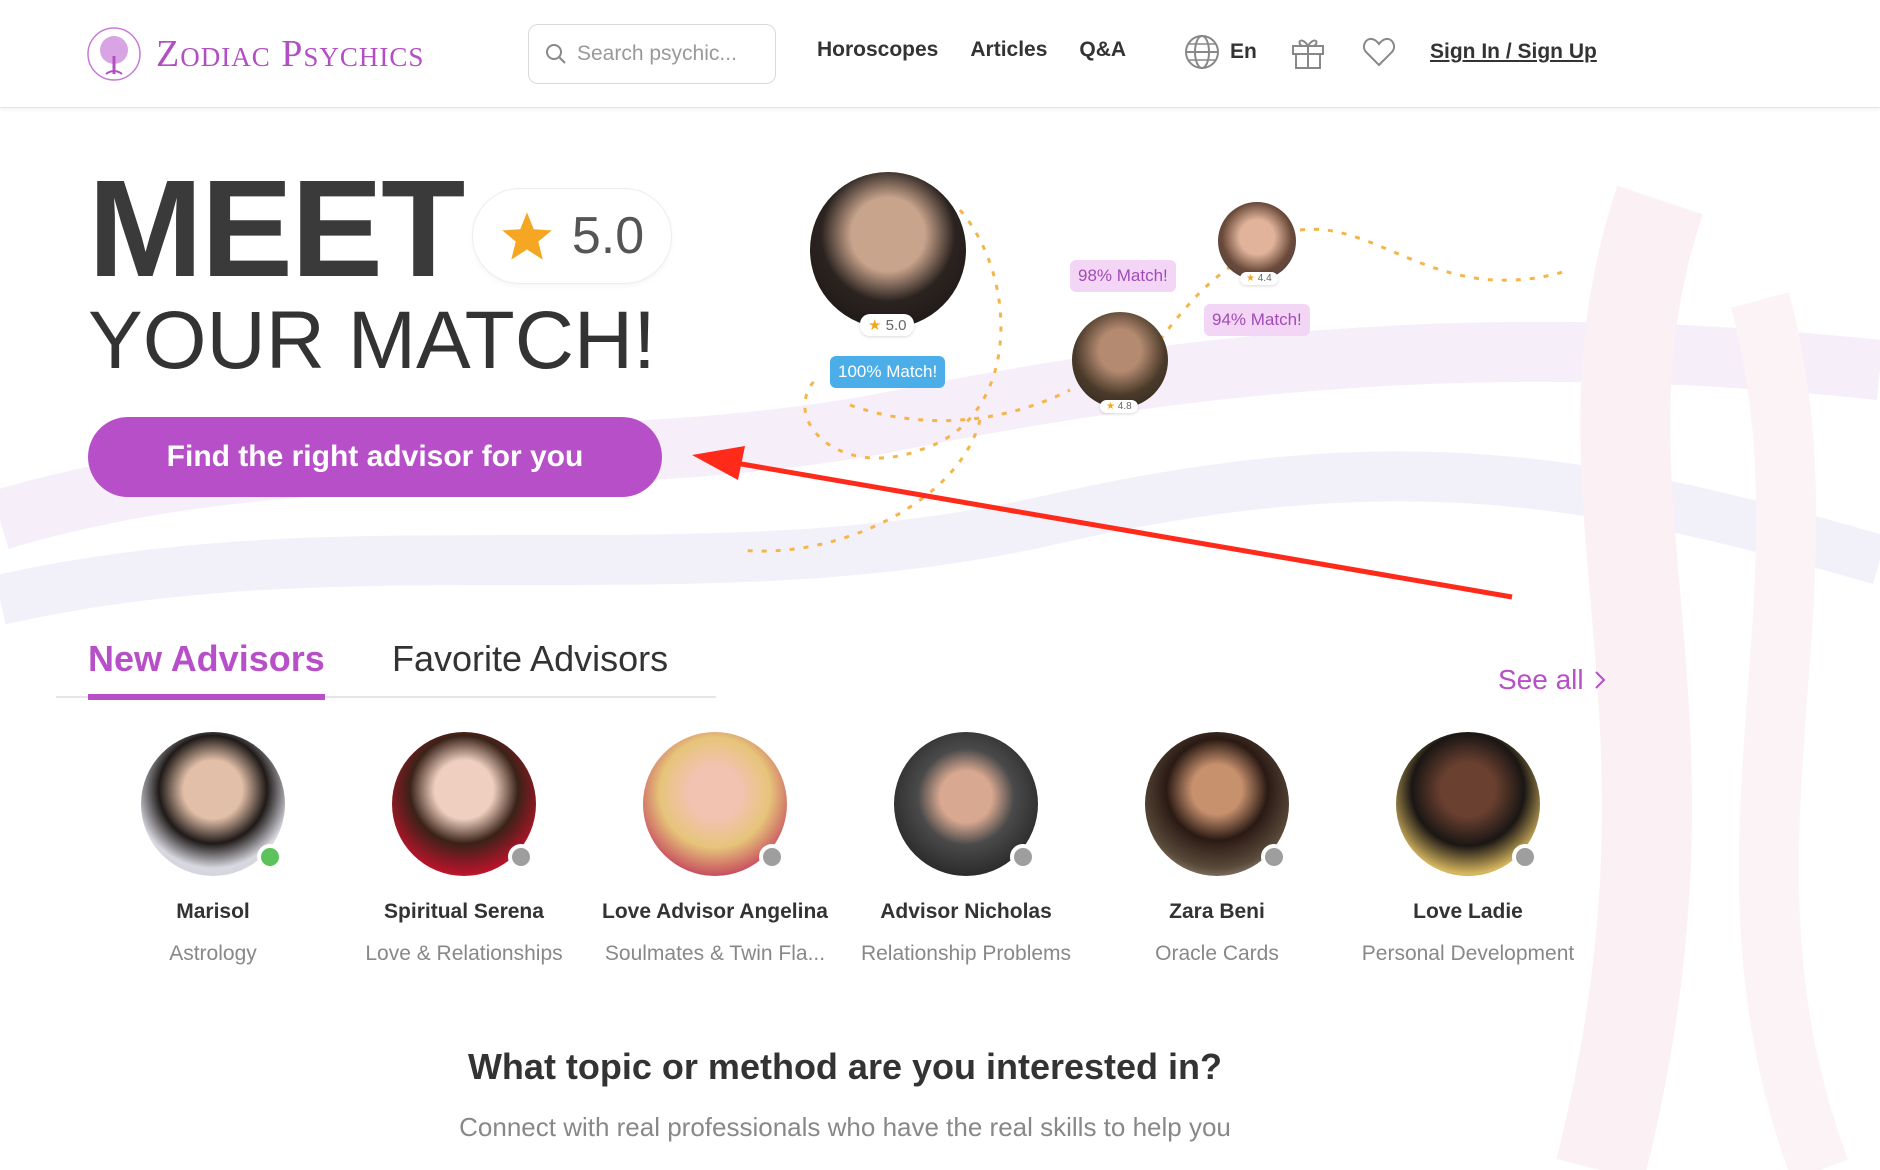  What do you see at coordinates (114, 54) in the screenshot?
I see `tree-logo-icon` at bounding box center [114, 54].